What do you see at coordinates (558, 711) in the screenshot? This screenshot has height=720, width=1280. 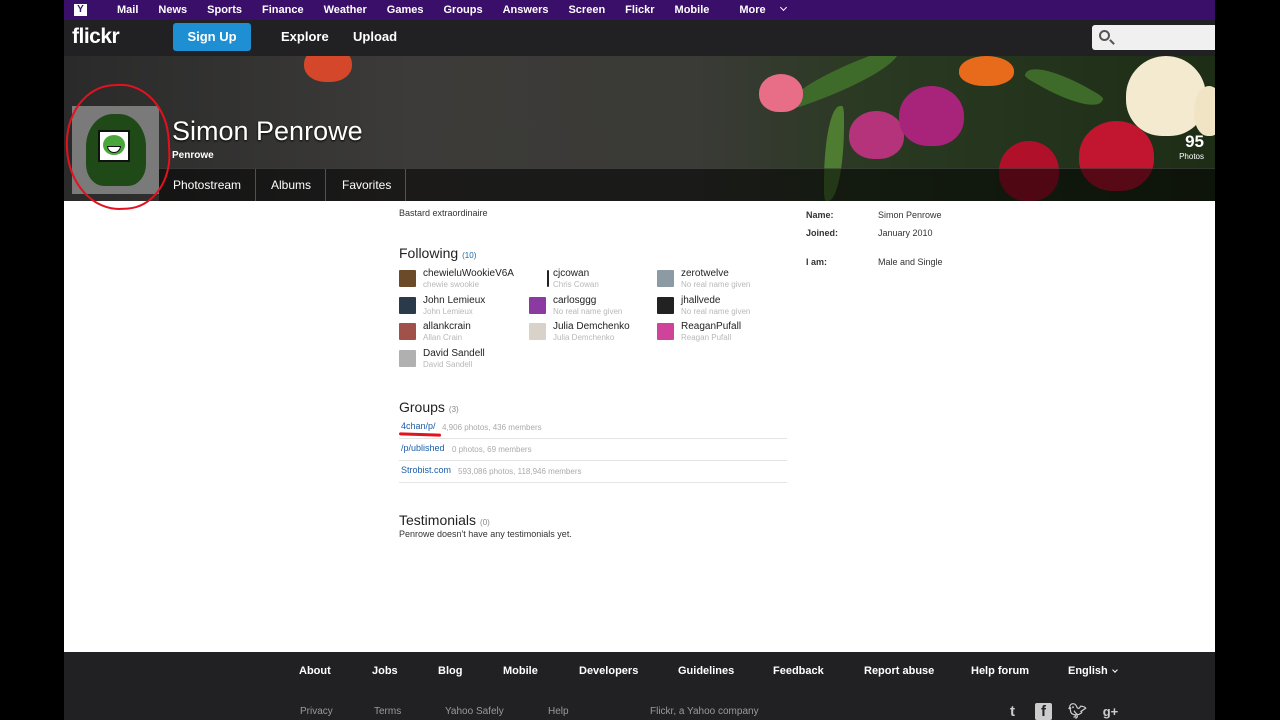 I see `footer-link-help: Help` at bounding box center [558, 711].